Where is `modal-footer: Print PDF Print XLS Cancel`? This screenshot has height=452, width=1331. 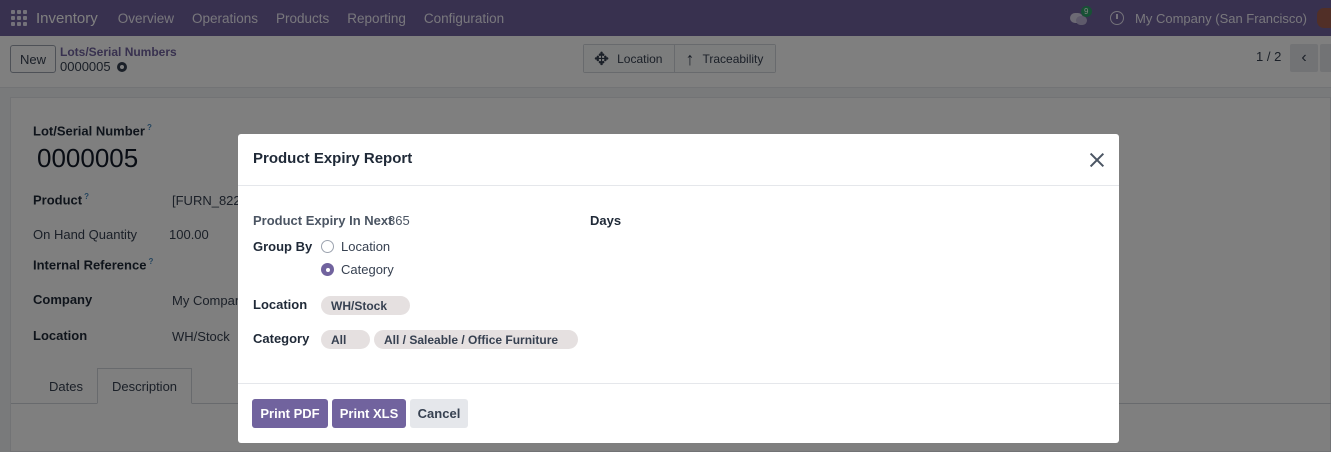
modal-footer: Print PDF Print XLS Cancel is located at coordinates (678, 413).